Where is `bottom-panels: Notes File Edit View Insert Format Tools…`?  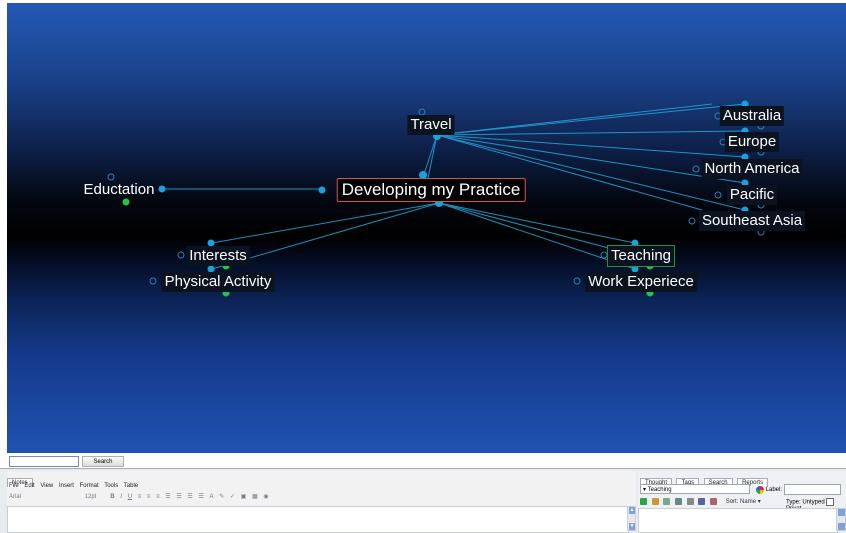 bottom-panels: Notes File Edit View Insert Format Tools… is located at coordinates (423, 500).